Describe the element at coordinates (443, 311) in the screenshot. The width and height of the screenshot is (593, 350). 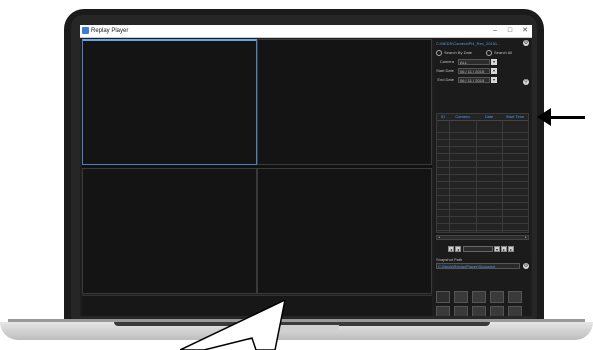
I see `layout-1-plus-5-button` at that location.